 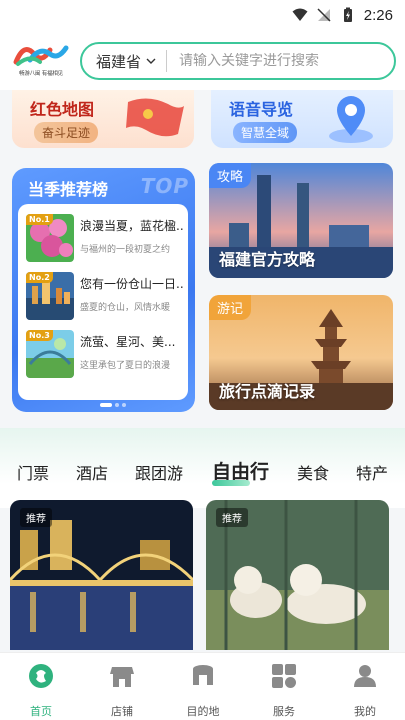 I want to click on nav-label: 目的地, so click(x=203, y=711).